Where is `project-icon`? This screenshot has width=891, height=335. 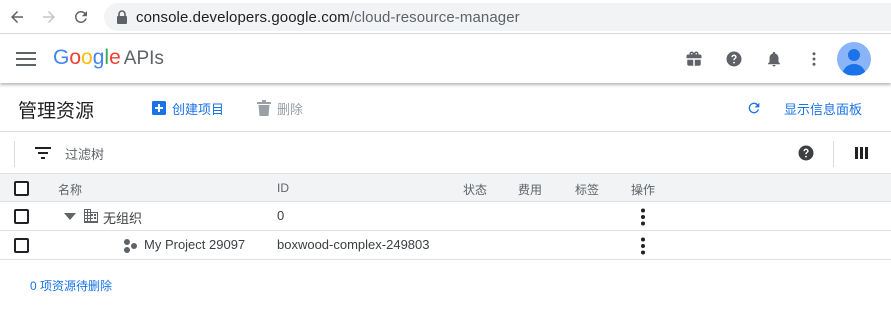 project-icon is located at coordinates (130, 246).